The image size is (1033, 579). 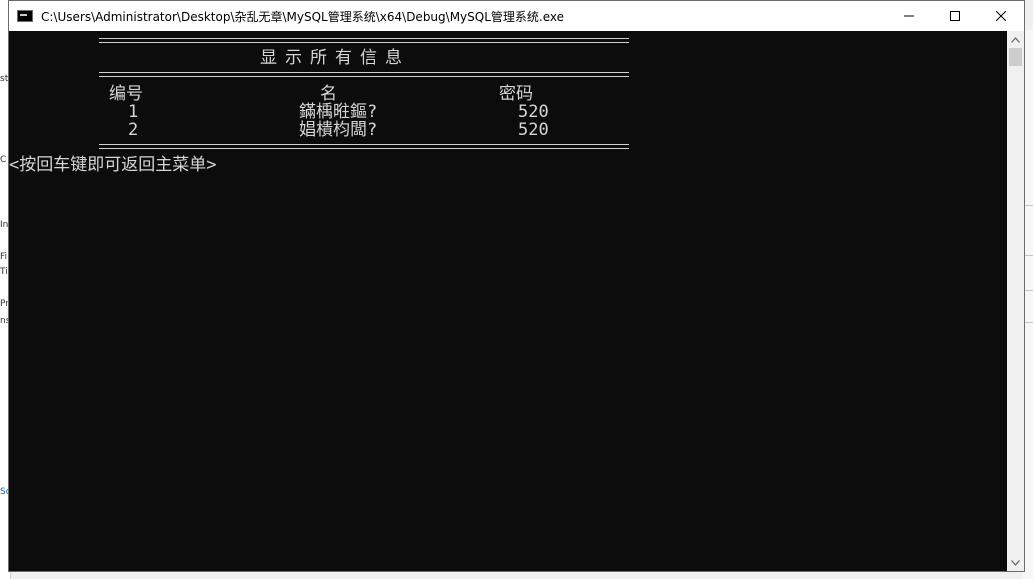 What do you see at coordinates (328, 94) in the screenshot?
I see `column-header-name: 名` at bounding box center [328, 94].